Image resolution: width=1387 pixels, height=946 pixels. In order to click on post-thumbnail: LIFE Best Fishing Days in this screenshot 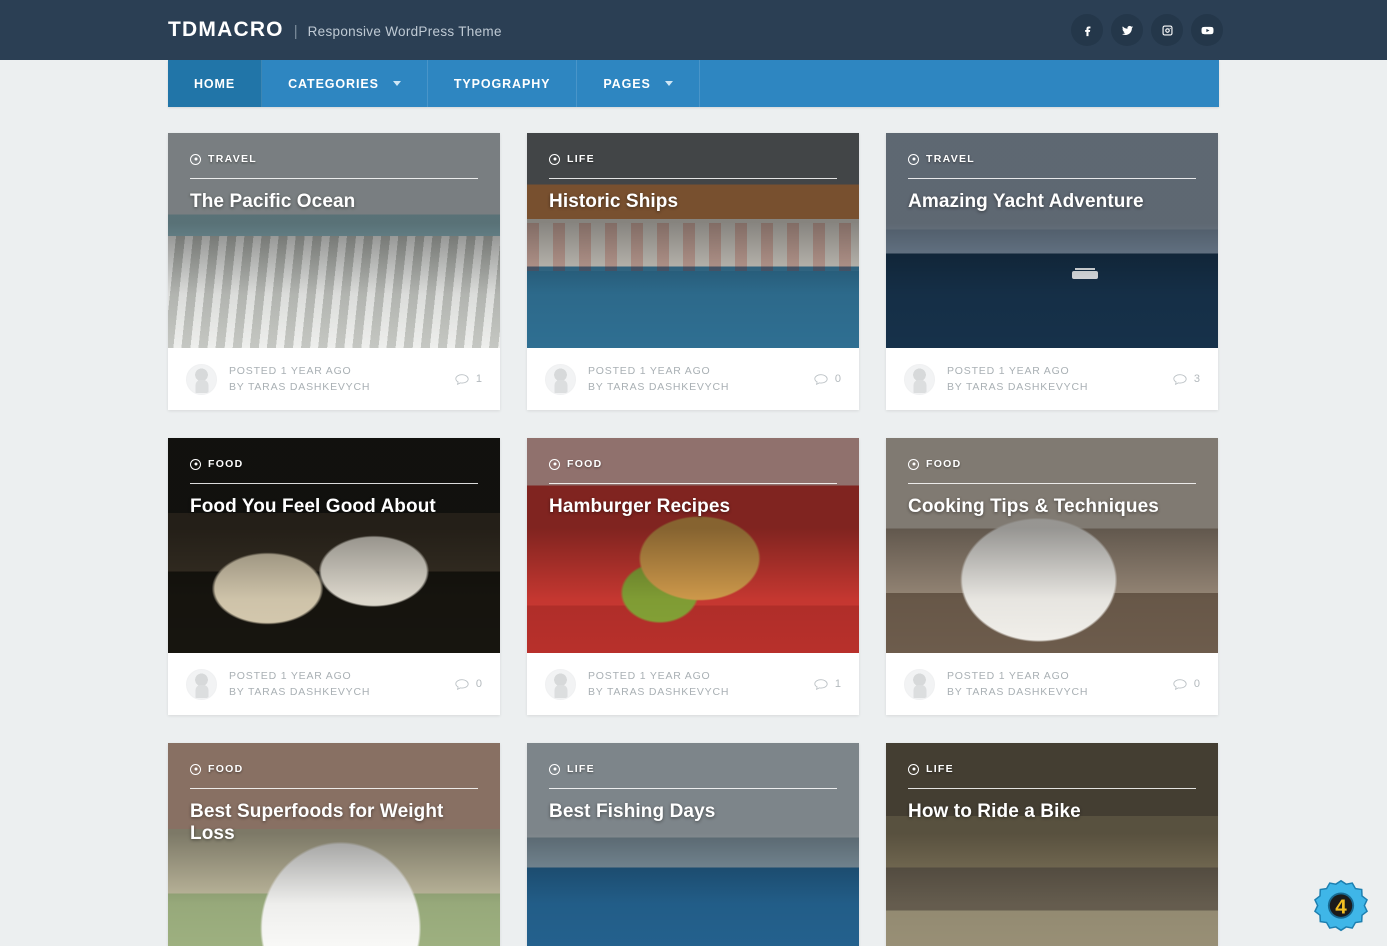, I will do `click(693, 844)`.